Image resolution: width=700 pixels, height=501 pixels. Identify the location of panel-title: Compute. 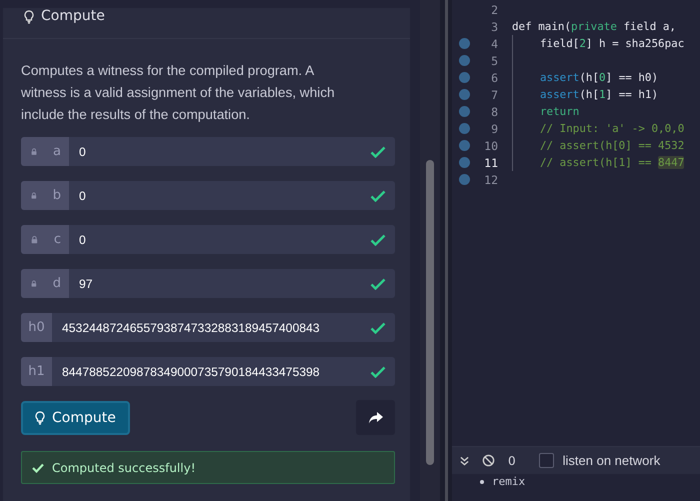
(73, 16).